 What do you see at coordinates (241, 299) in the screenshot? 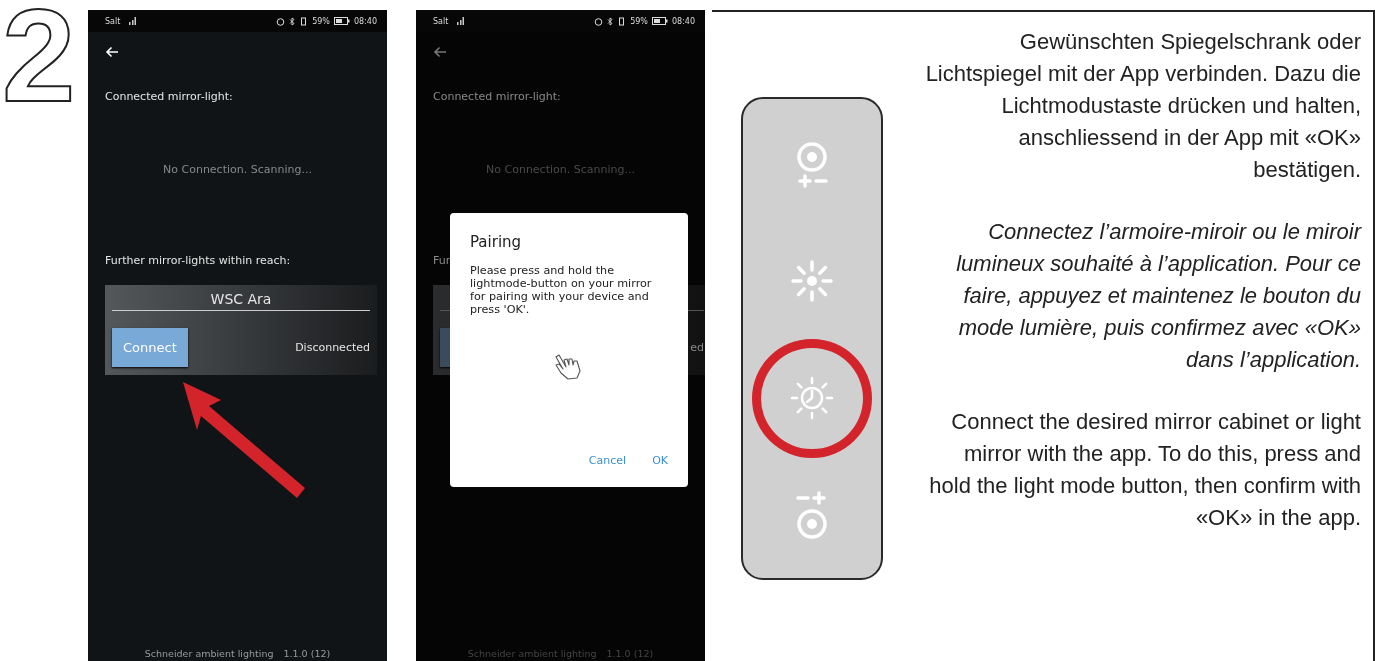
I see `device-name: WSC Ara` at bounding box center [241, 299].